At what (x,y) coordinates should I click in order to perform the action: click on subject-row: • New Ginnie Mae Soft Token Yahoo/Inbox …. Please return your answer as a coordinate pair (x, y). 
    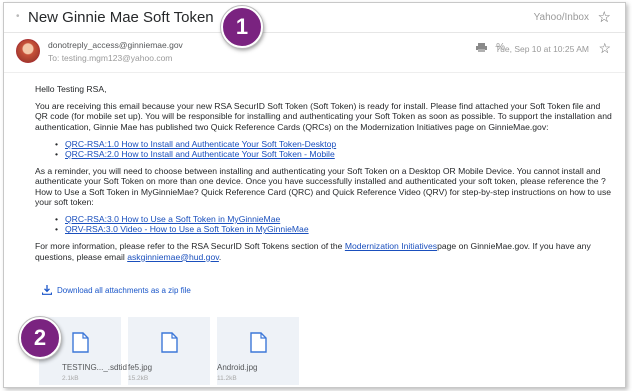
    Looking at the image, I should click on (314, 18).